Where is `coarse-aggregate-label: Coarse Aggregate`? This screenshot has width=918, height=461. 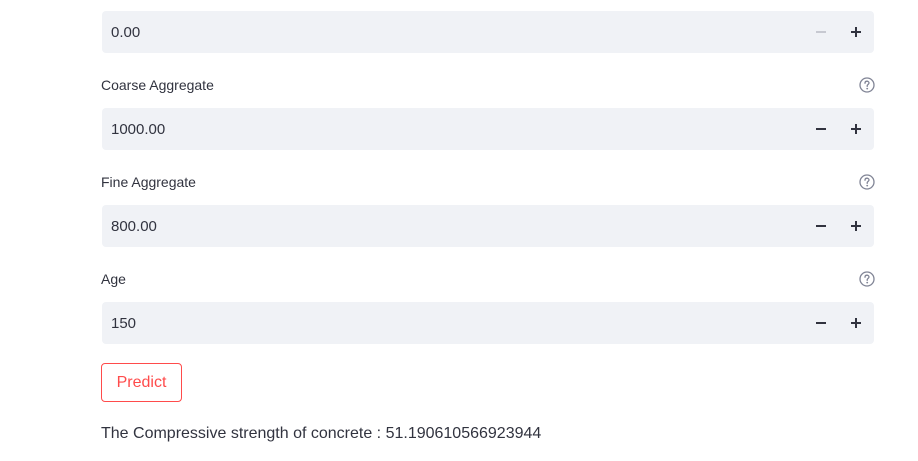
coarse-aggregate-label: Coarse Aggregate is located at coordinates (157, 85).